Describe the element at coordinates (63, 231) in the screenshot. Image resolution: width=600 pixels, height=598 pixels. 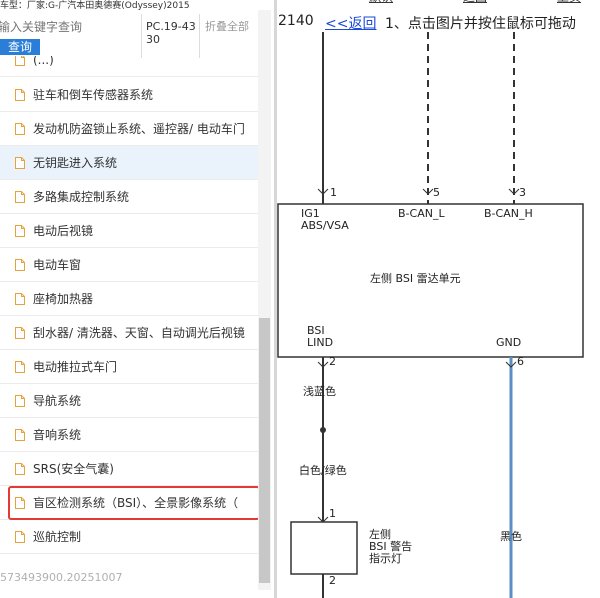
I see `tree-item-label: 电动后视镜` at that location.